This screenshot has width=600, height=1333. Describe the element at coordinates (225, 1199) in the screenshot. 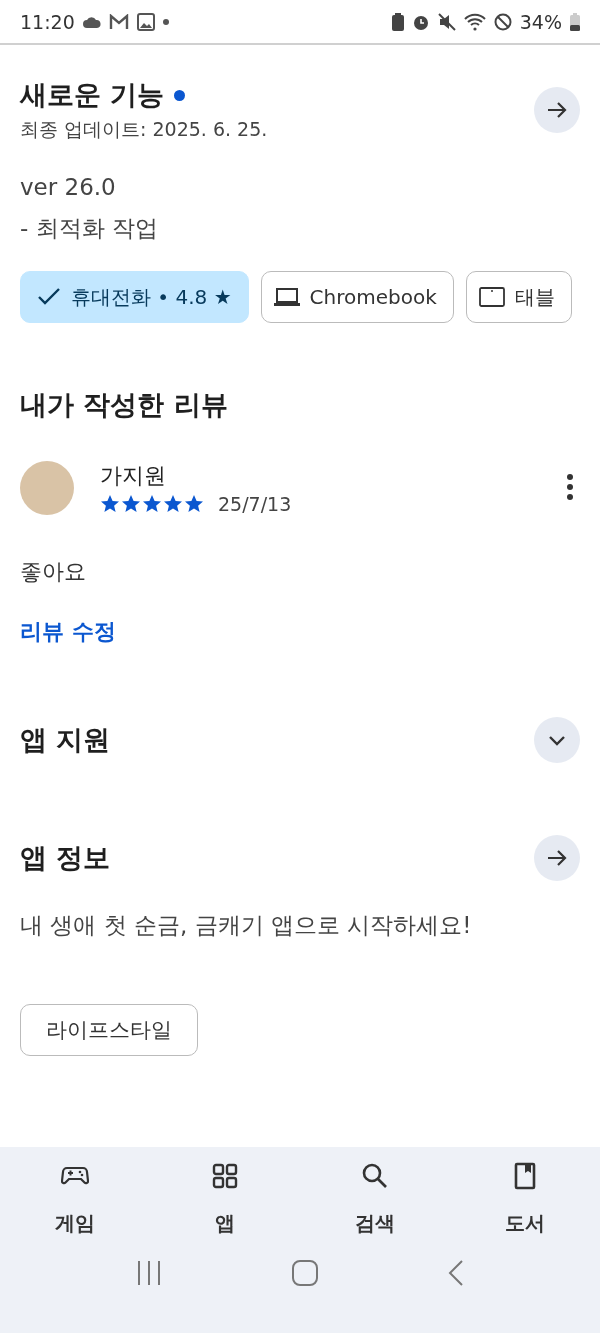

I see `nav-tab: 앱` at that location.